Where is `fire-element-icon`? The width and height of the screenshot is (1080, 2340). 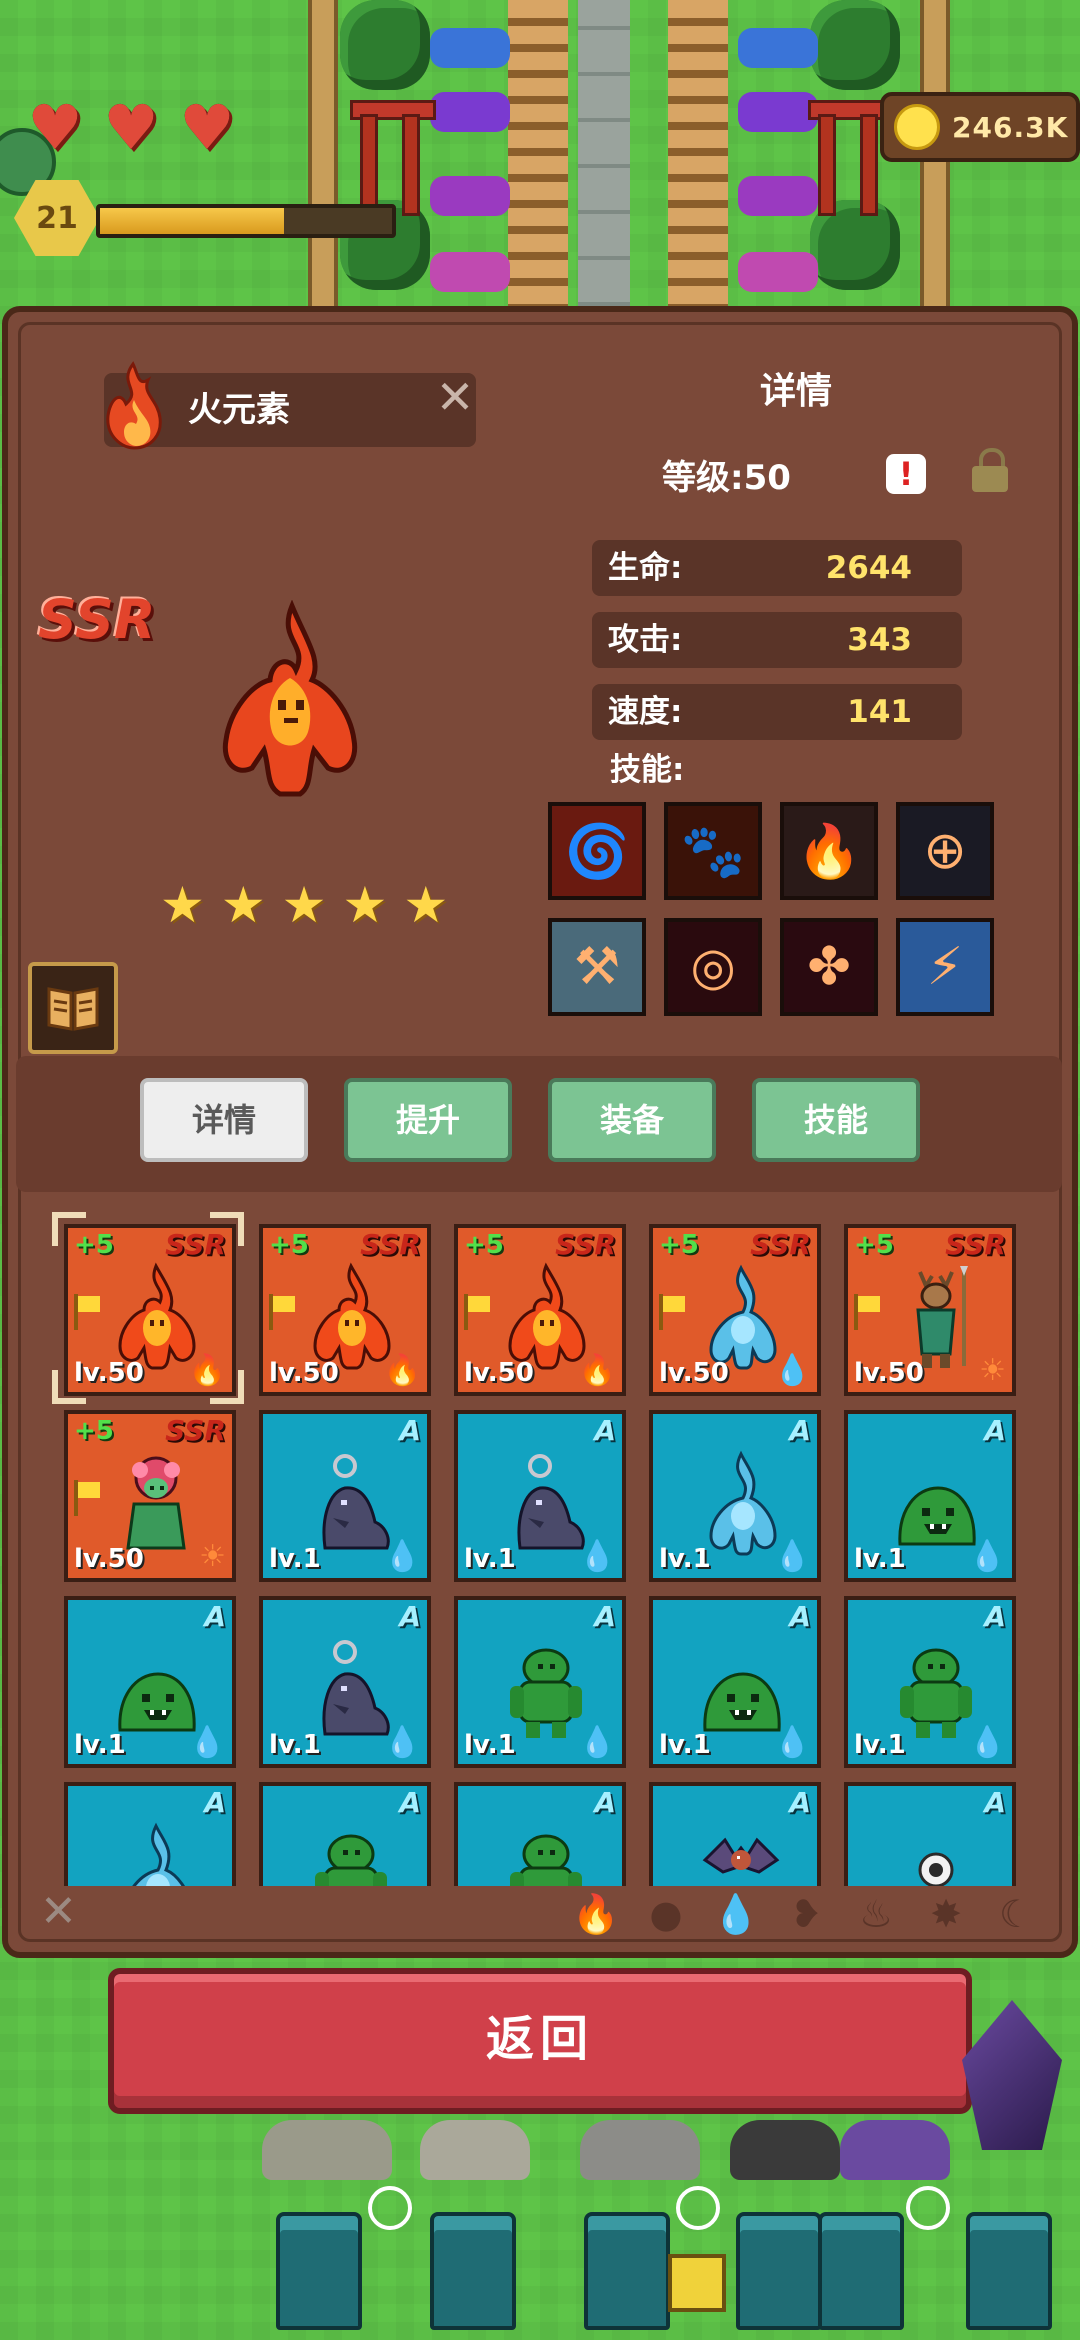 fire-element-icon is located at coordinates (134, 405).